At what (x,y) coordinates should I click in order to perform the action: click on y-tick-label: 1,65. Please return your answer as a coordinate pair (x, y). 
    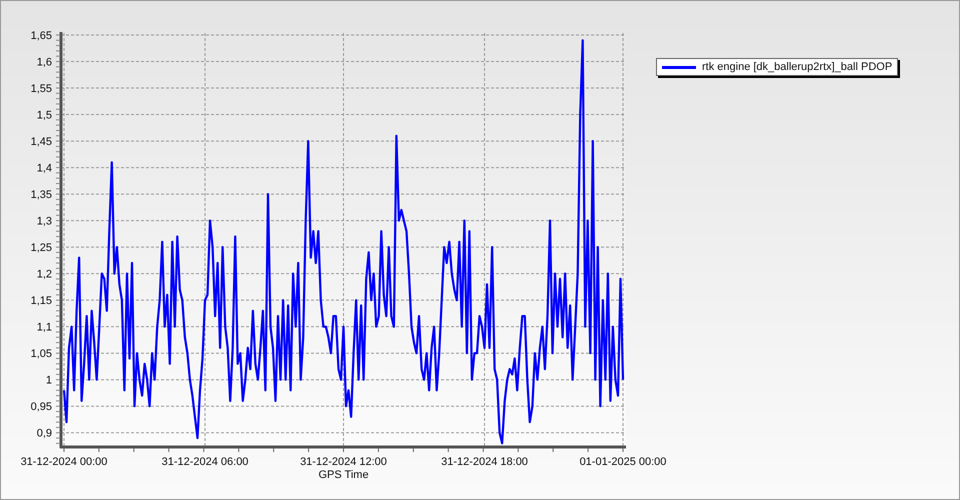
    Looking at the image, I should click on (41, 36).